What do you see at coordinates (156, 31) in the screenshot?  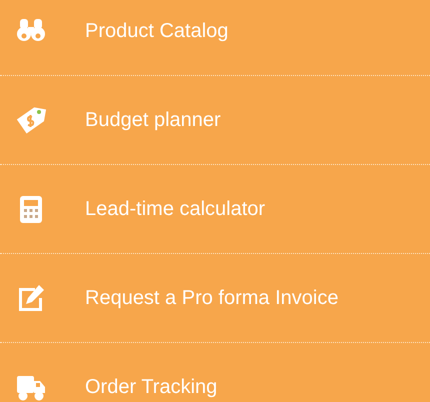 I see `menu-item: Product Catalog` at bounding box center [156, 31].